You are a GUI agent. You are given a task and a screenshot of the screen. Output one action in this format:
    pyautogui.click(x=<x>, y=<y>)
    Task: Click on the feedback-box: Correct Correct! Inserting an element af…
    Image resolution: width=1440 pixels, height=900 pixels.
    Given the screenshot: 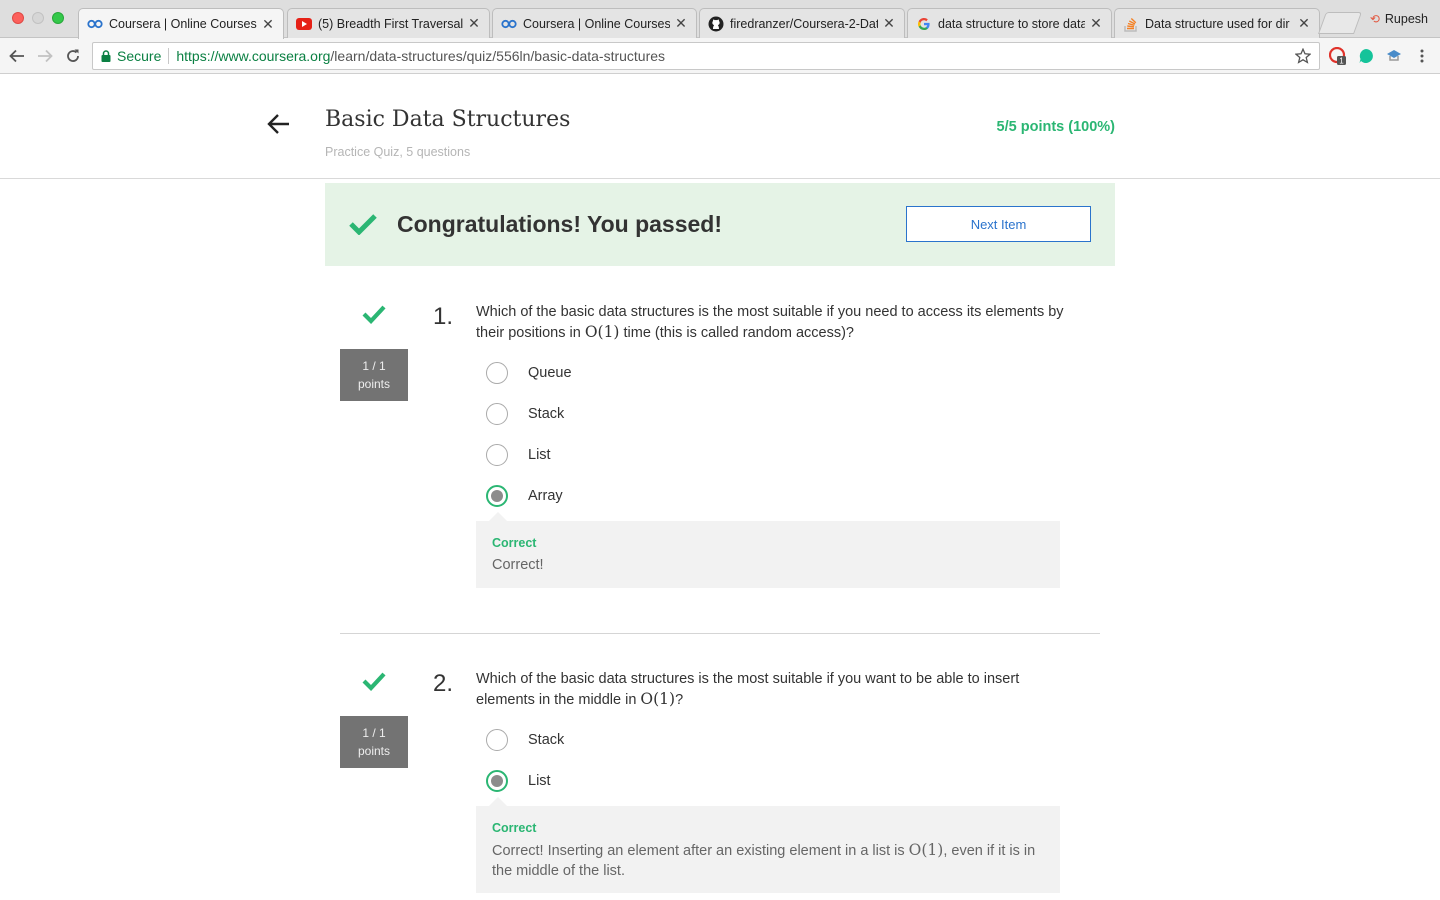 What is the action you would take?
    pyautogui.click(x=768, y=845)
    